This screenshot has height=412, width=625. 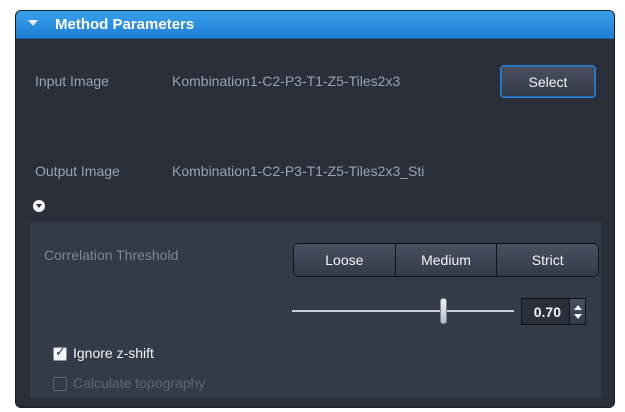 What do you see at coordinates (77, 171) in the screenshot?
I see `output-image-label: Output Image` at bounding box center [77, 171].